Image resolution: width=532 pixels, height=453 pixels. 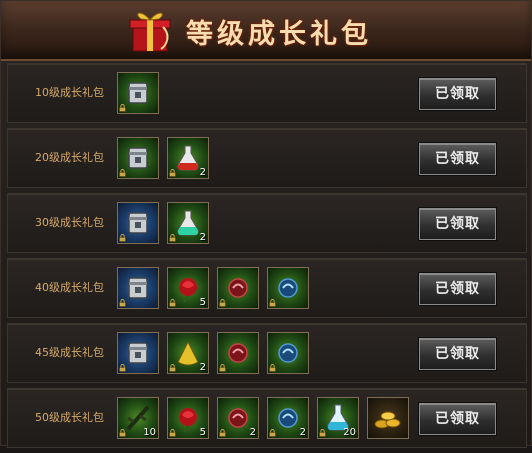 I want to click on item-count: 20, so click(x=349, y=432).